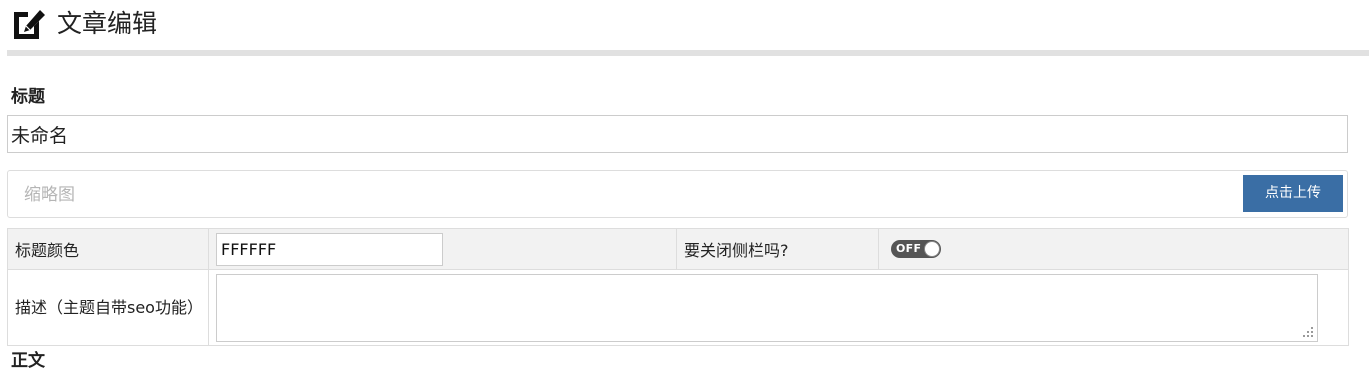  I want to click on close-sidebar-cell: OFF, so click(1113, 249).